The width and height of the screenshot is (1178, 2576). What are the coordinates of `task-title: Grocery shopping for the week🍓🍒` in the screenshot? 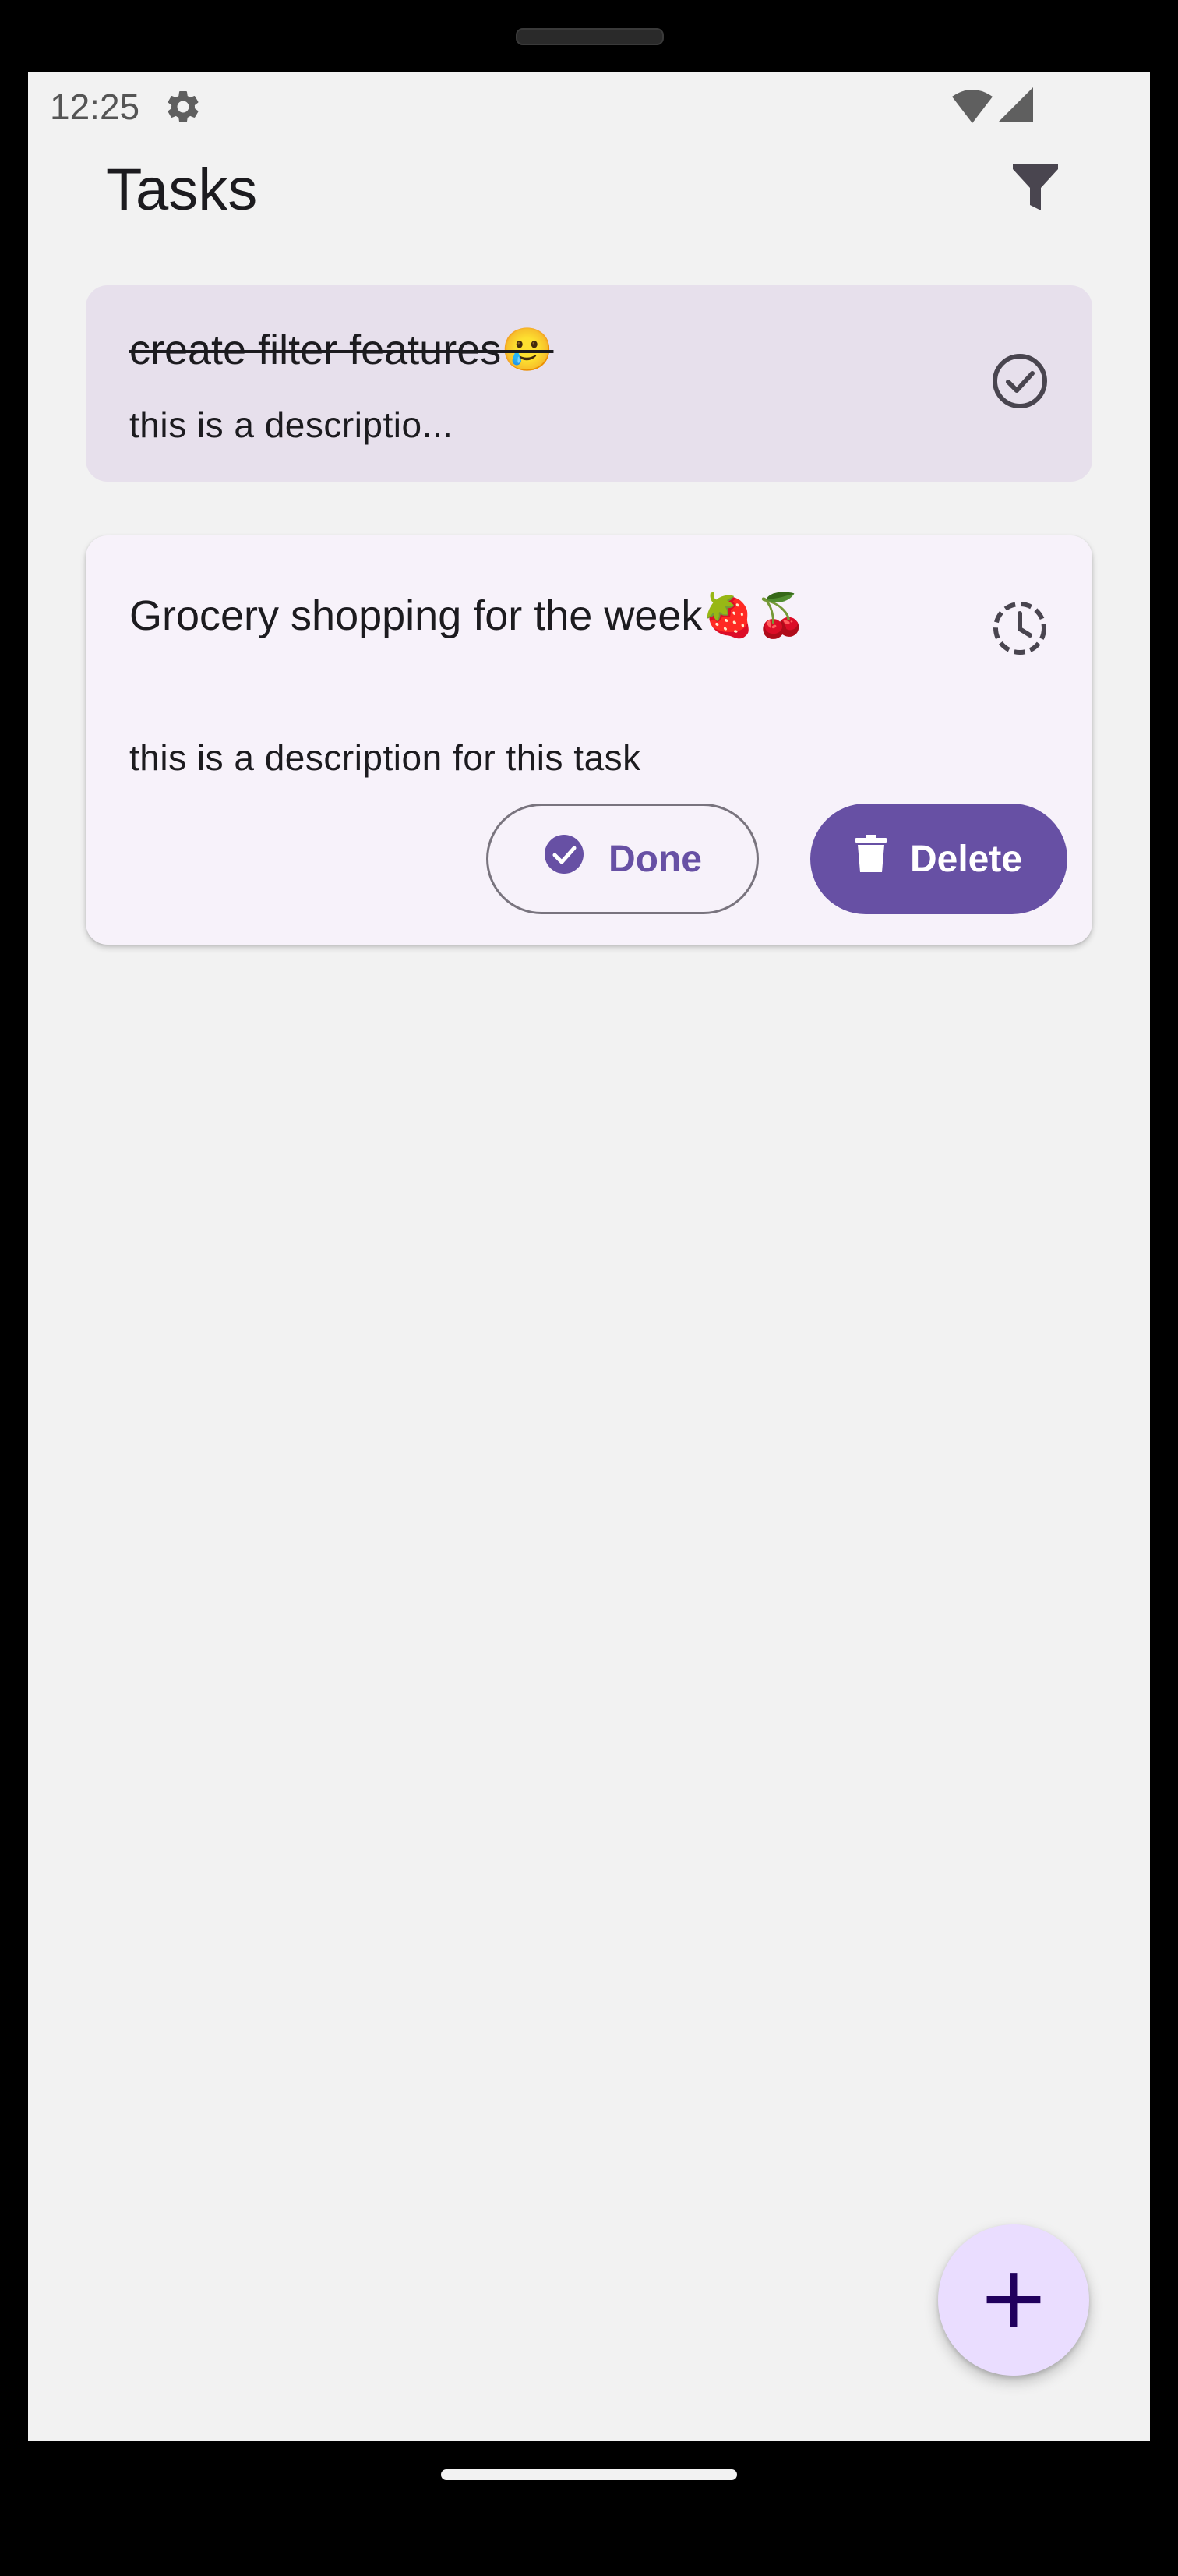 It's located at (468, 615).